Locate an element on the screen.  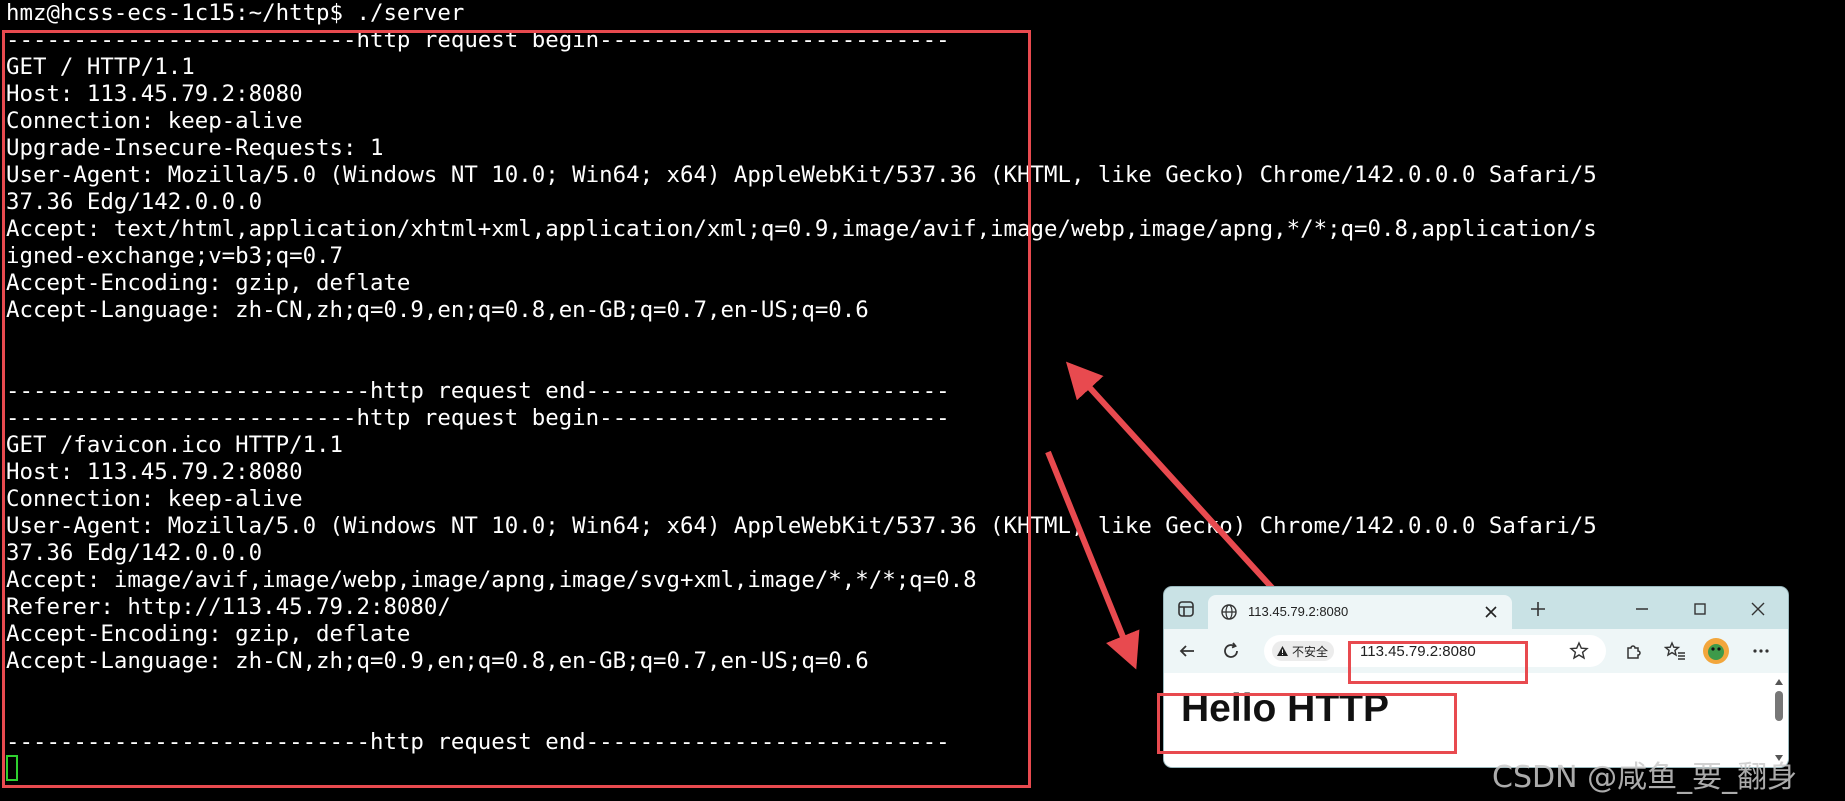
tab-title: 113.45.79.2:8080 is located at coordinates (1298, 611).